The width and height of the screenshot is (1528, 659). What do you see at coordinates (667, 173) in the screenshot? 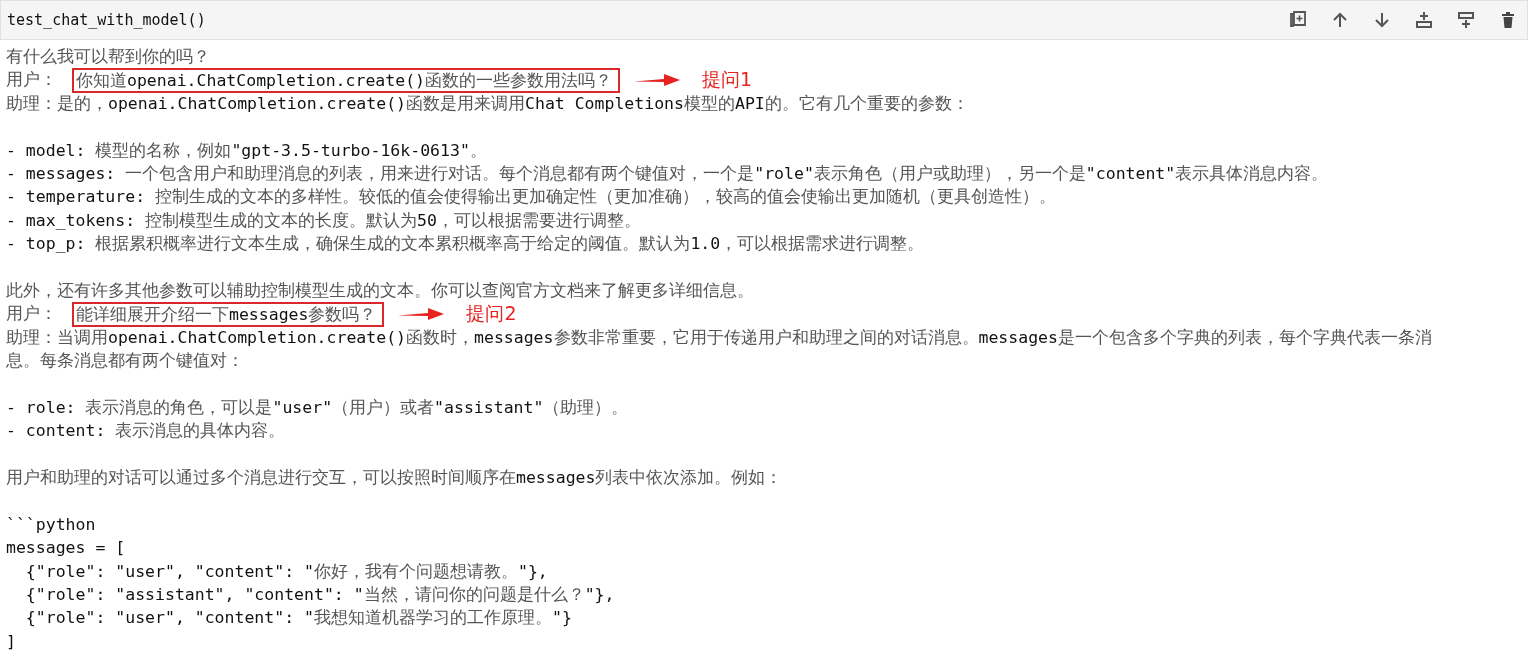
I see `output-line: - messages: 一个包含用户和助理消息的列表，用来进行对话。每个消息都有两个键值对，一个是"role"表示角色（用户或助理），另一个是"content"表示具体消息内容。` at bounding box center [667, 173].